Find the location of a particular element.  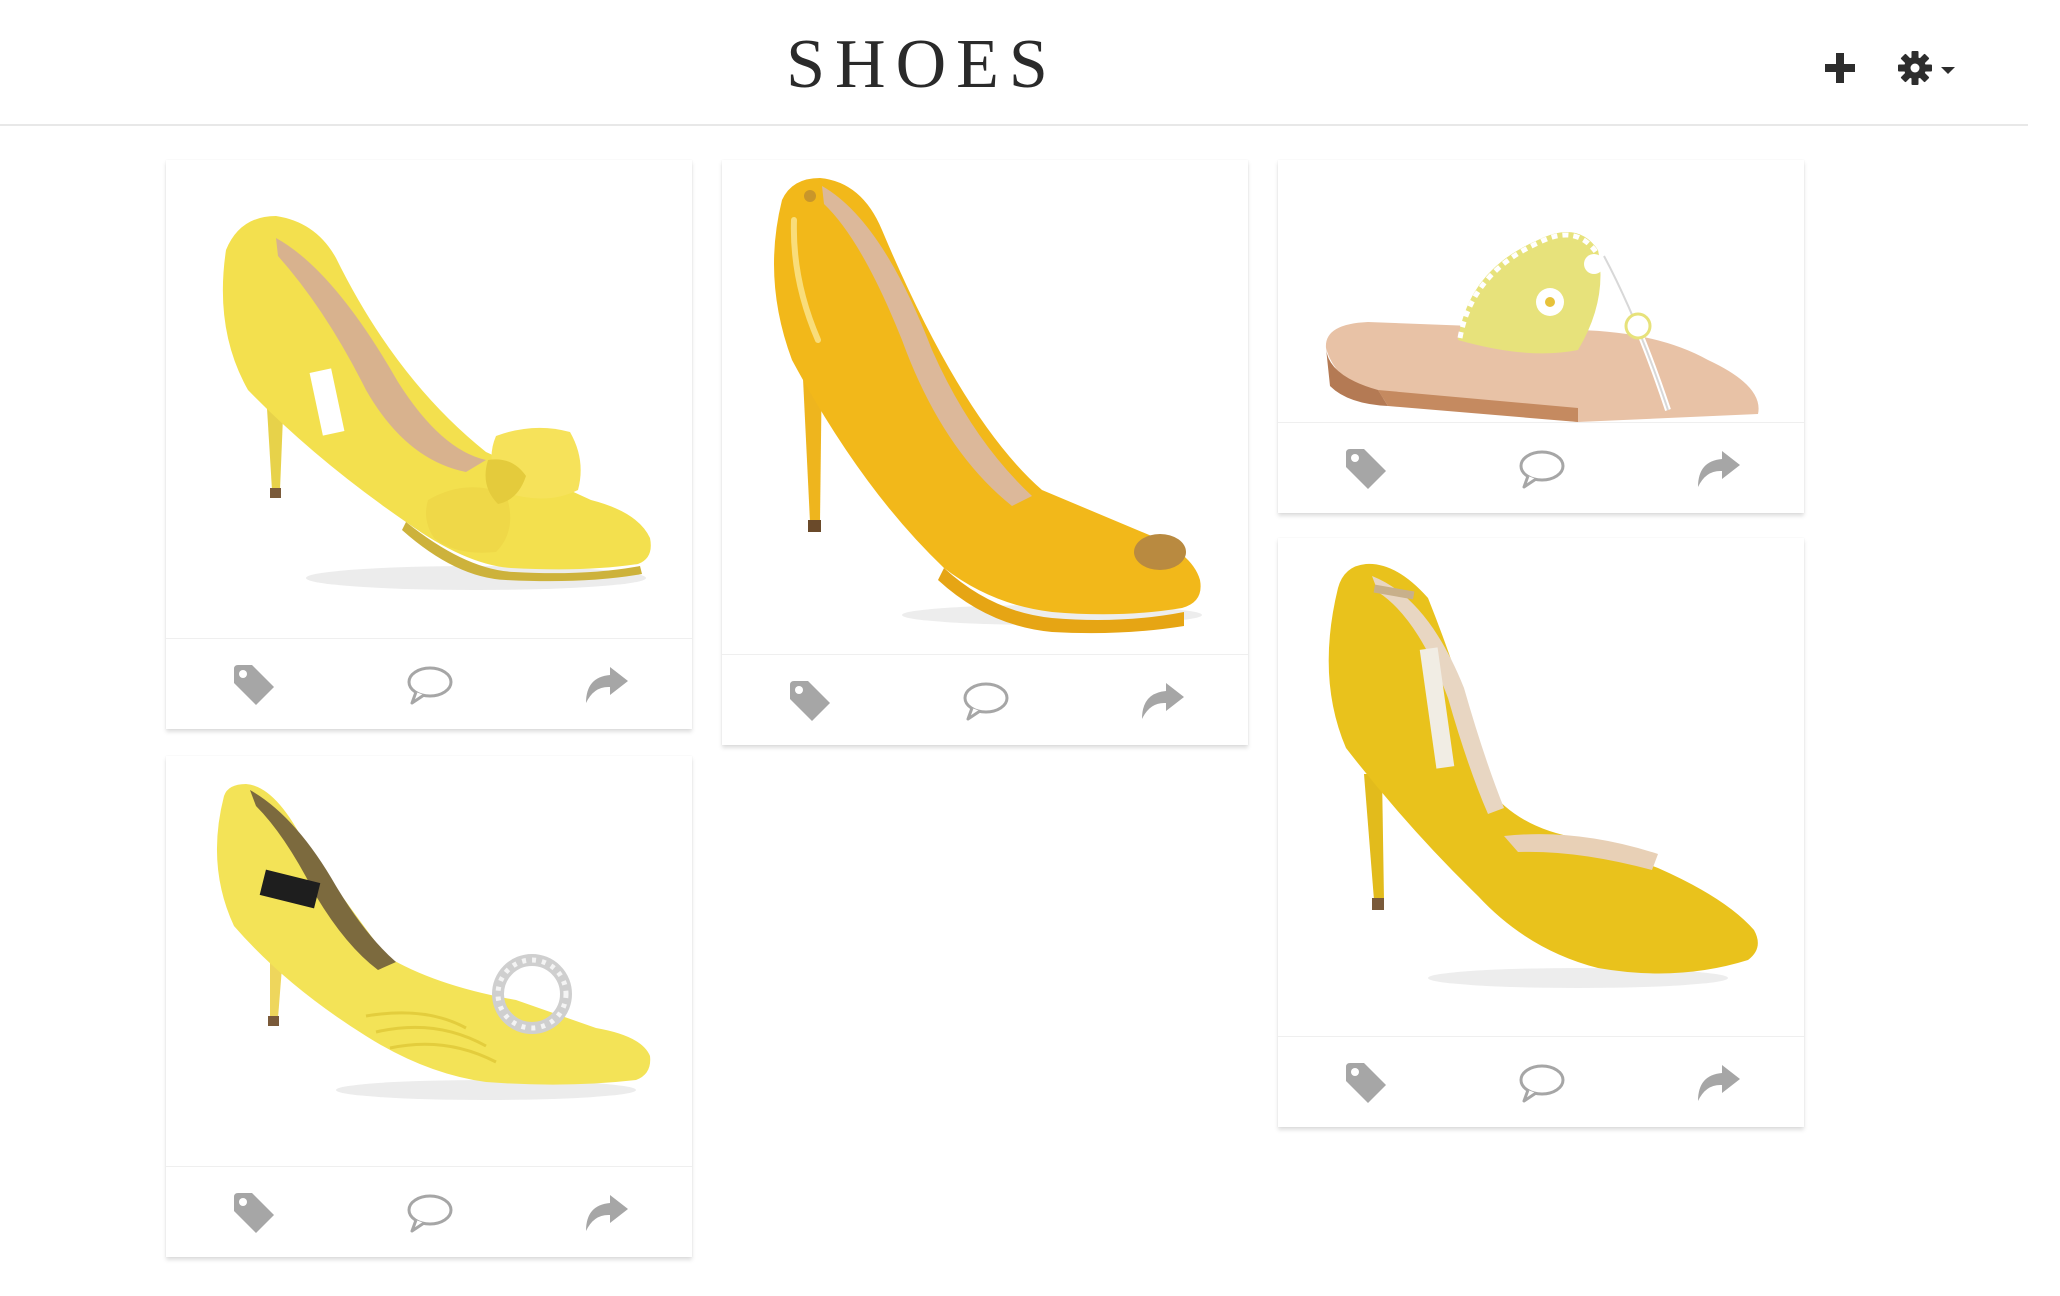

add-button is located at coordinates (1840, 68).